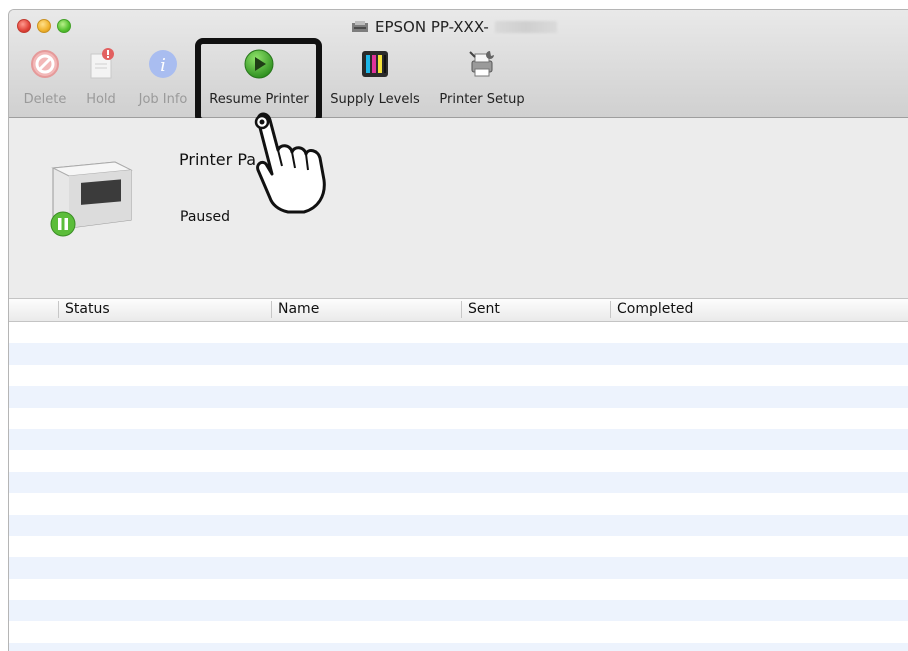 The width and height of the screenshot is (908, 651). What do you see at coordinates (44, 26) in the screenshot?
I see `minimize-window-button` at bounding box center [44, 26].